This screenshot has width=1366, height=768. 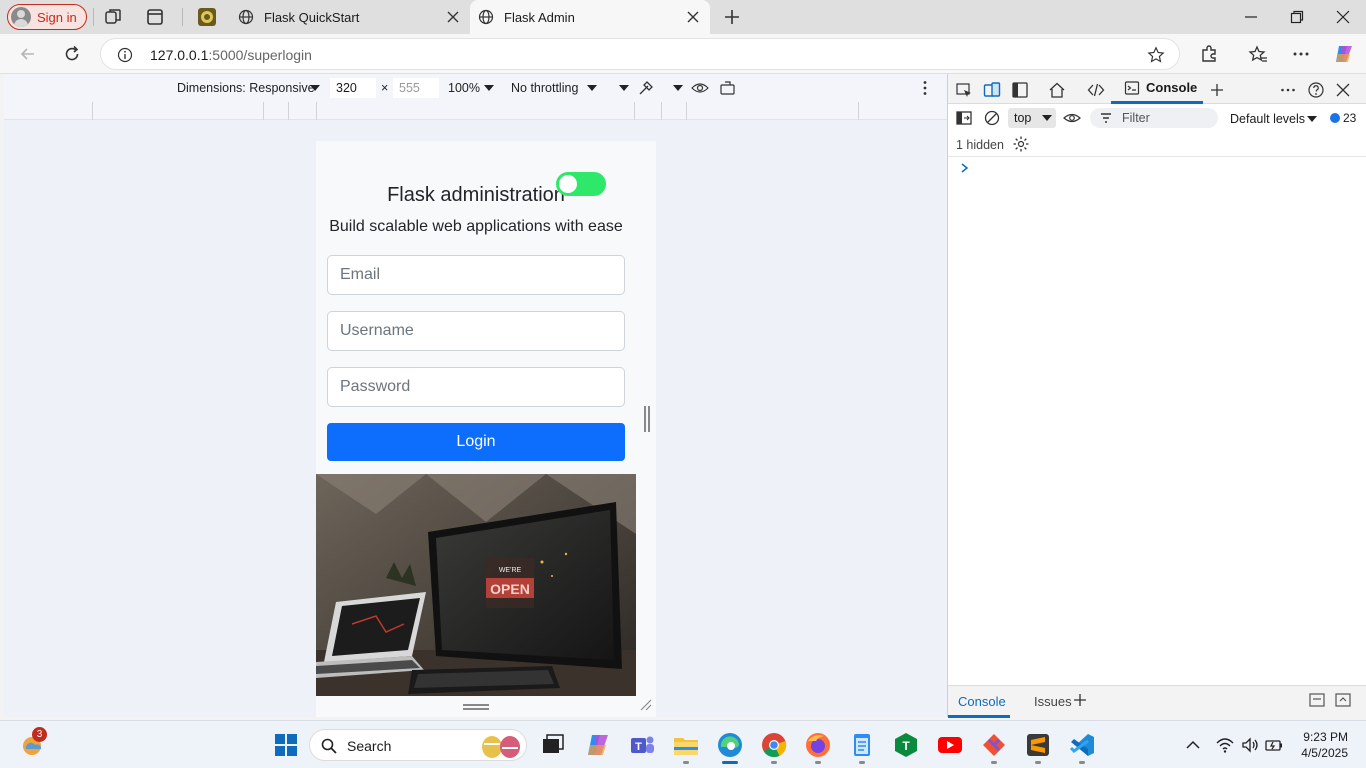 I want to click on minimize-icon, so click(x=1251, y=17).